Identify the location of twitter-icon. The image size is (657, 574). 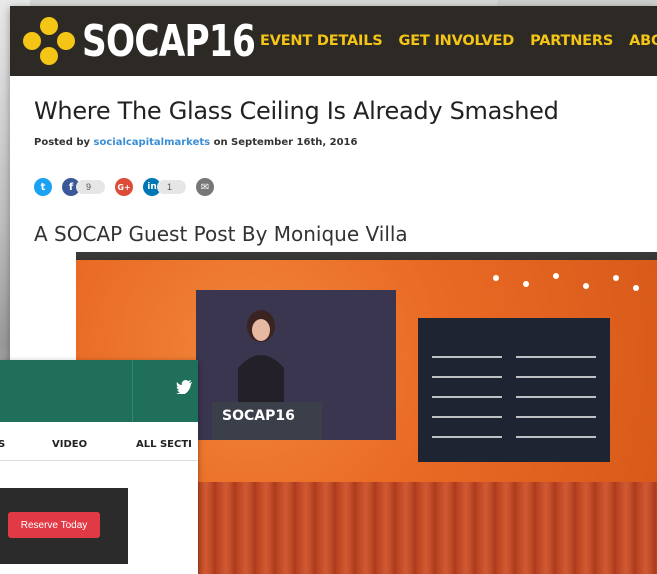
(184, 387).